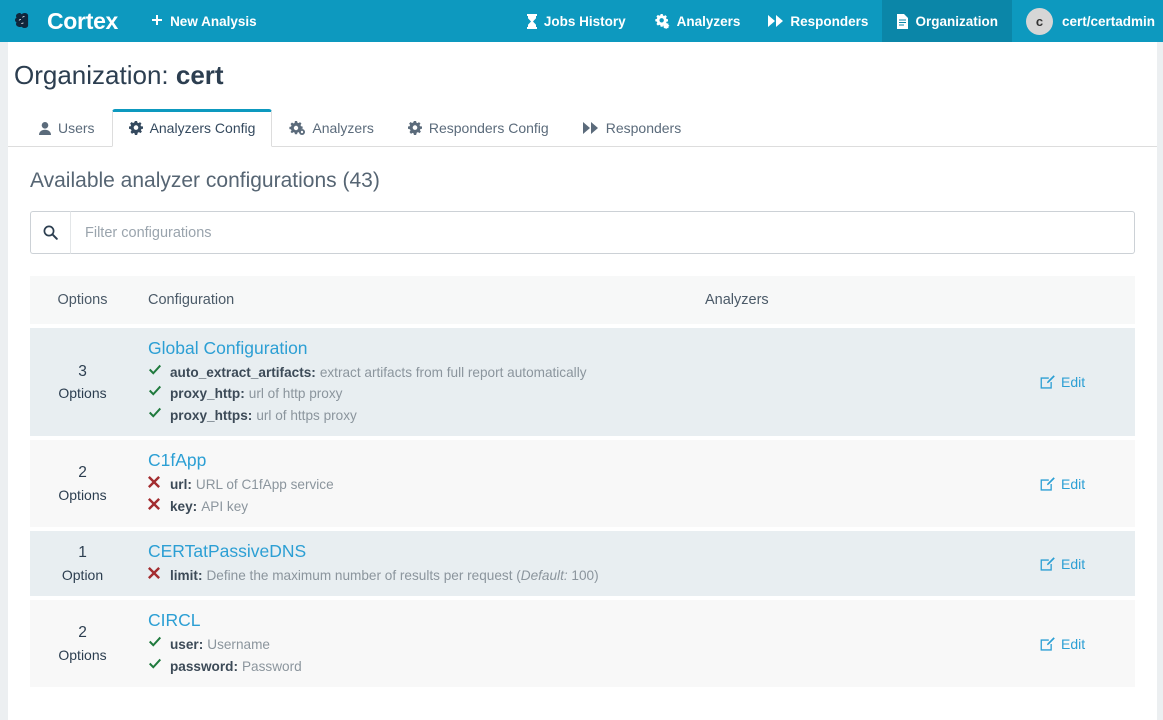  Describe the element at coordinates (424, 460) in the screenshot. I see `configuration-name-link: C1fApp` at that location.